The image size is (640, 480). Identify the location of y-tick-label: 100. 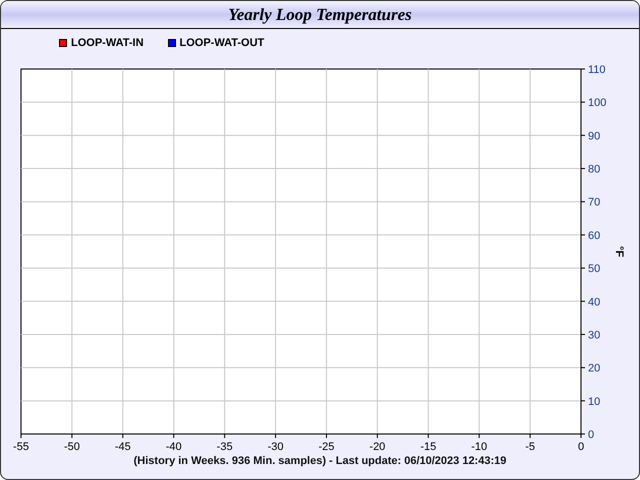
(597, 103).